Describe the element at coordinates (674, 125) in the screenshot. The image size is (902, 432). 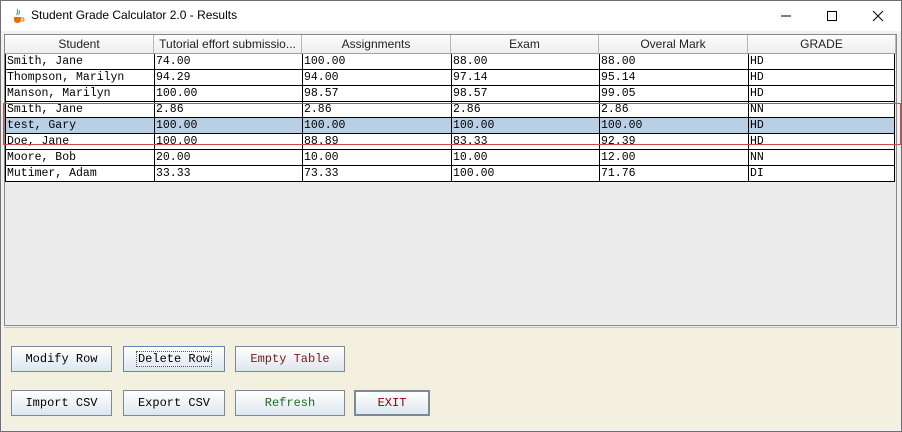
I see `cell-overall-mark: 100.00` at that location.